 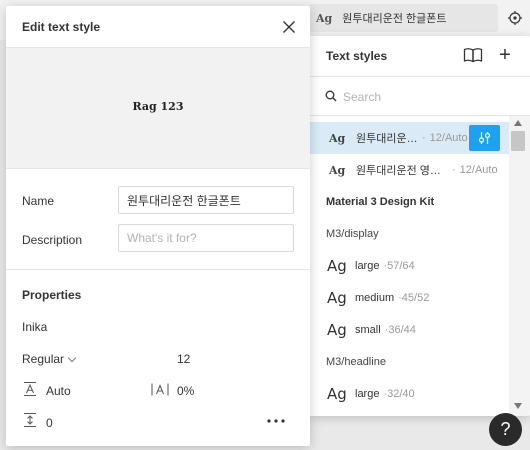 What do you see at coordinates (52, 240) in the screenshot?
I see `description-label: Description` at bounding box center [52, 240].